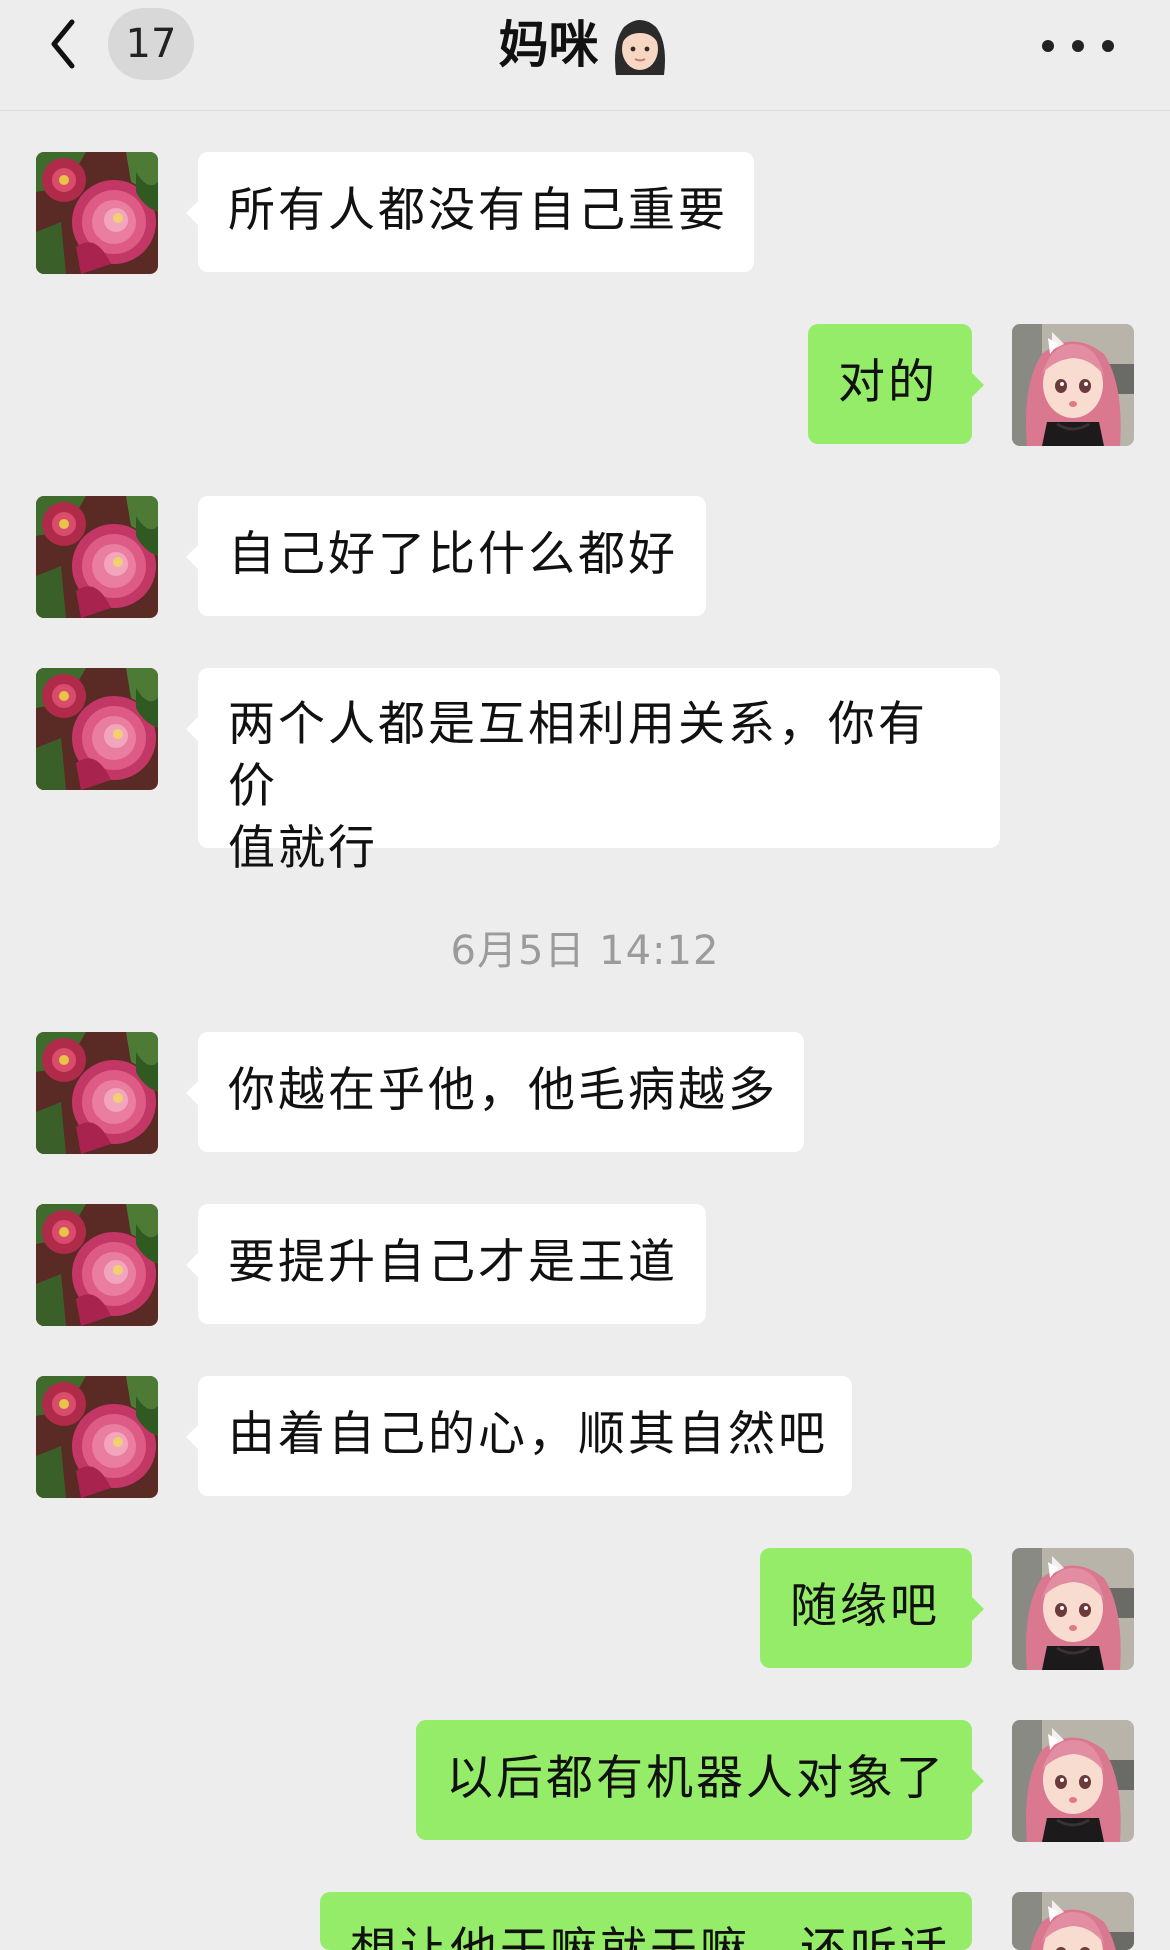 The image size is (1170, 1950). What do you see at coordinates (585, 951) in the screenshot?
I see `message-timestamp: 6月5日 14:12` at bounding box center [585, 951].